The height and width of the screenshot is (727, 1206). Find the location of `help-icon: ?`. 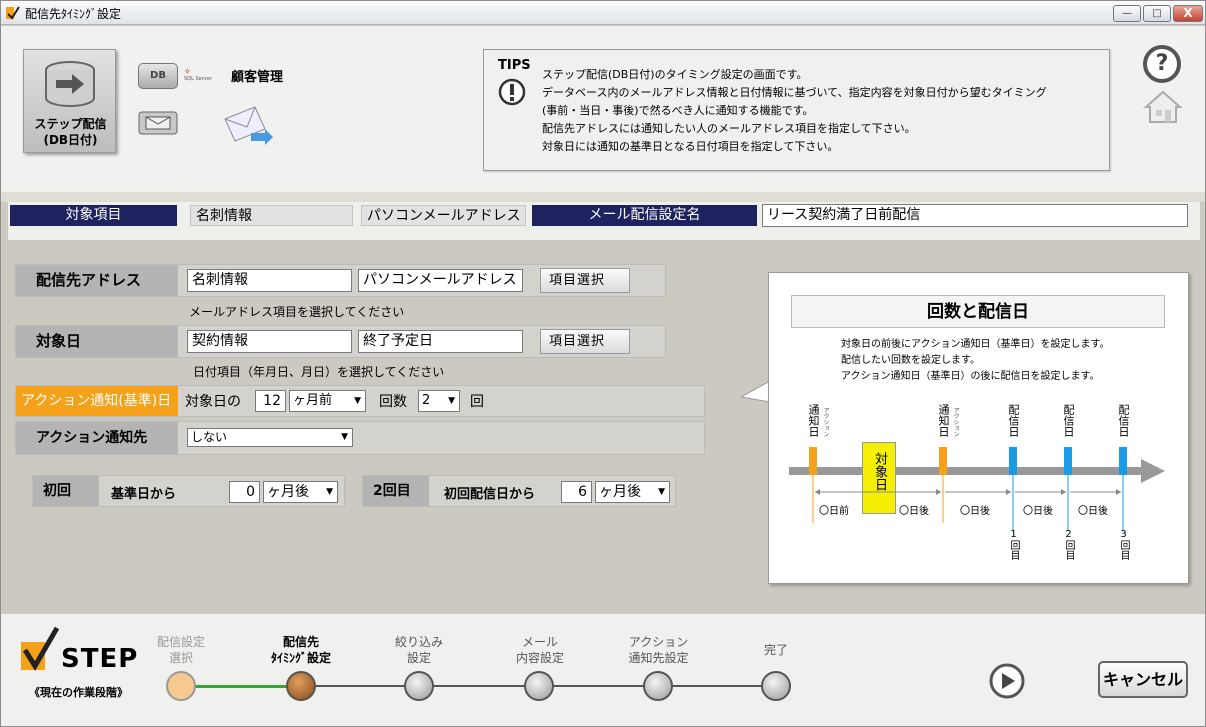

help-icon: ? is located at coordinates (1162, 63).